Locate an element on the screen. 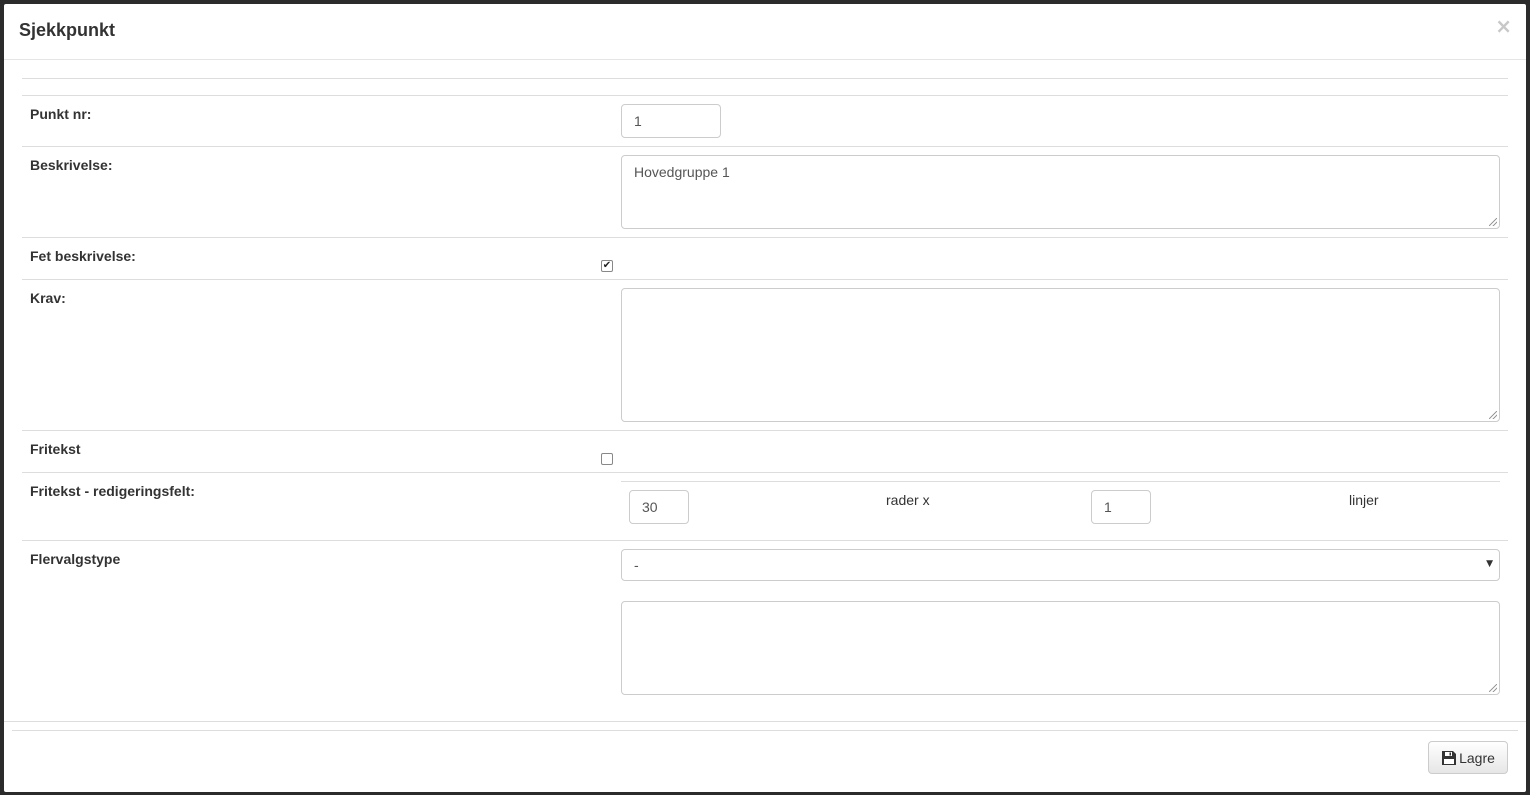  fritekst-felt-label: Fritekst - redigeringsfelt: is located at coordinates (112, 491).